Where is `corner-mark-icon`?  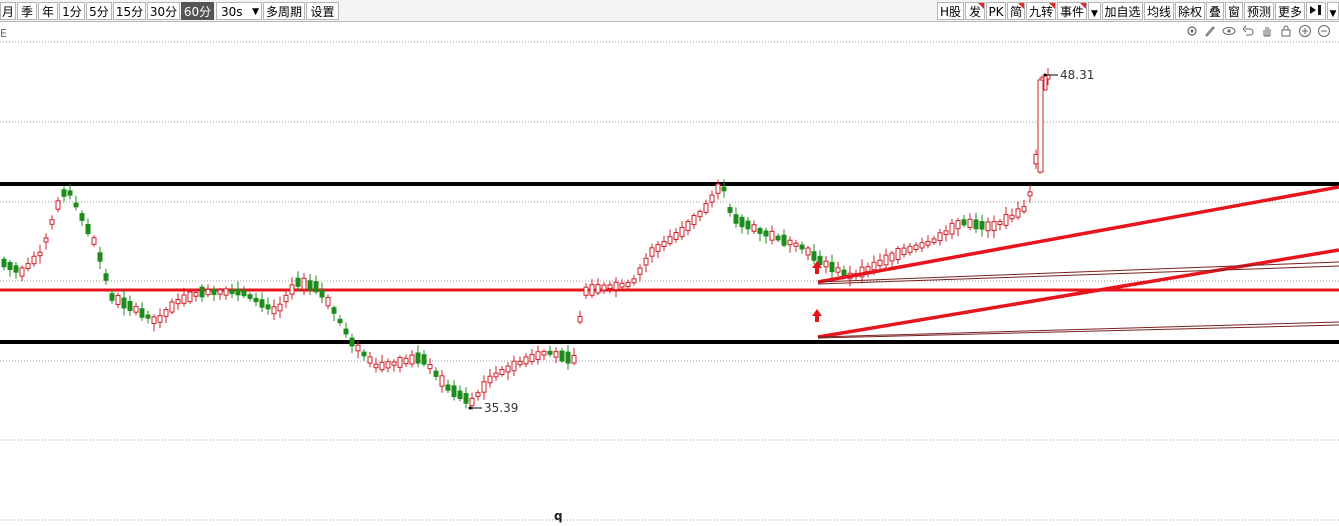
corner-mark-icon is located at coordinates (981, 6).